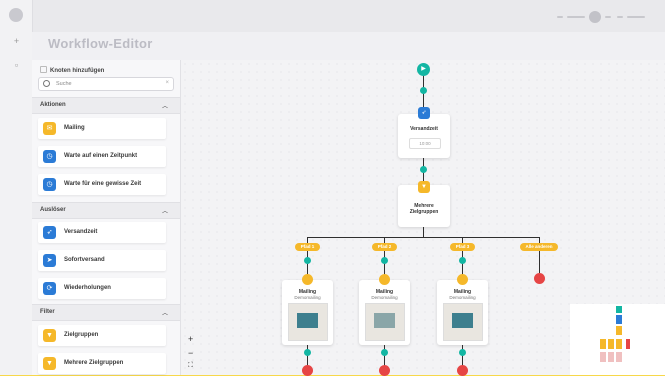 This screenshot has height=376, width=665. What do you see at coordinates (190, 339) in the screenshot?
I see `zoom-in-button: +` at bounding box center [190, 339].